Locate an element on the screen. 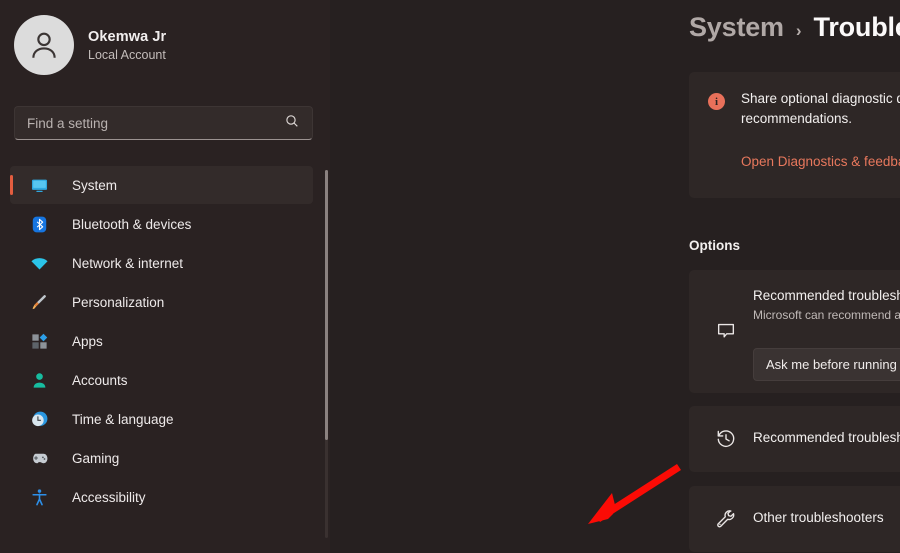  breadcrumb: System › Troubleshoot is located at coordinates (794, 27).